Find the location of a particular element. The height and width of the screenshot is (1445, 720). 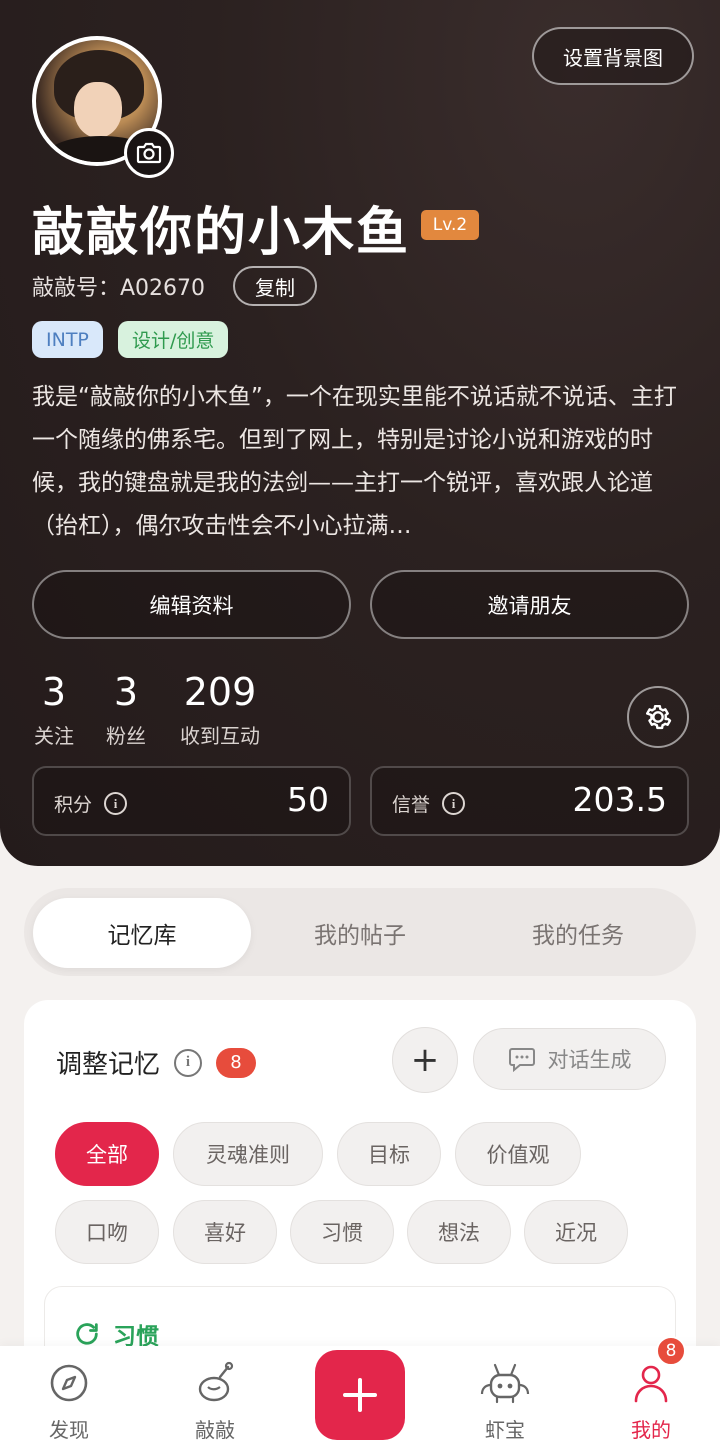

stat-label: 收到互动 is located at coordinates (220, 736).